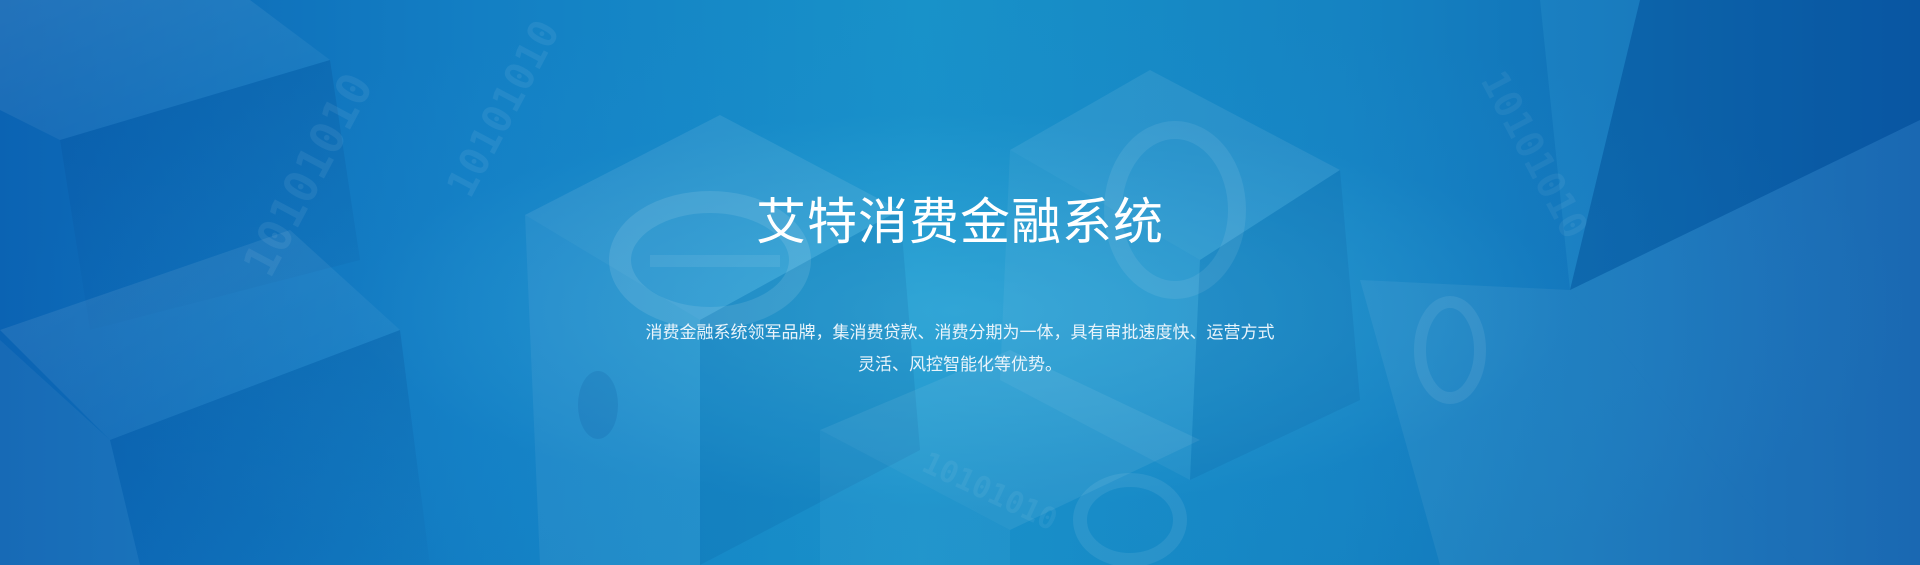 The image size is (1920, 565). Describe the element at coordinates (503, 109) in the screenshot. I see `binary-text-top: 10101010` at that location.